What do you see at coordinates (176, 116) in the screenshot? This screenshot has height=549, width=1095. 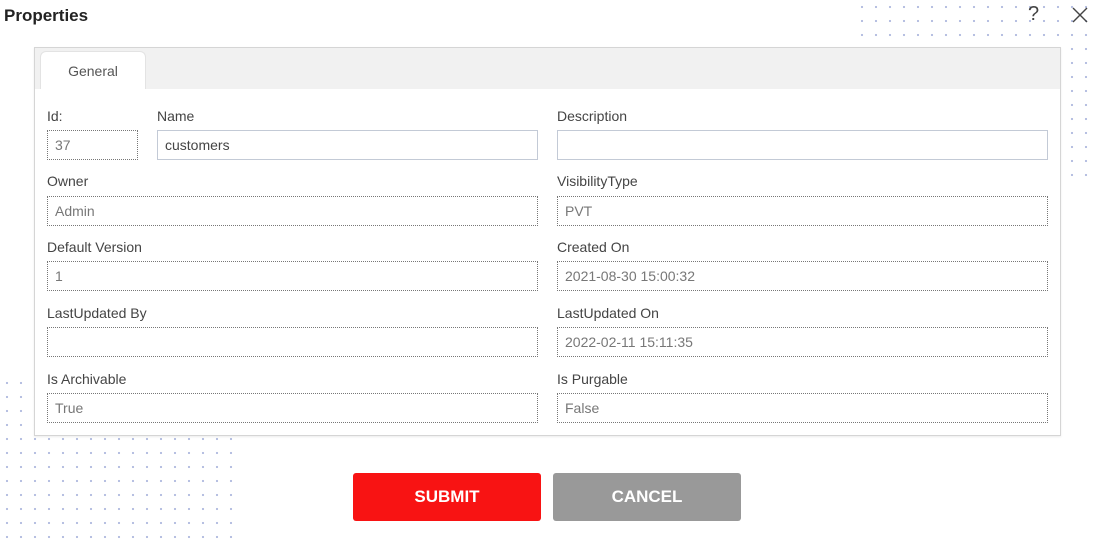 I see `name-label: Name` at bounding box center [176, 116].